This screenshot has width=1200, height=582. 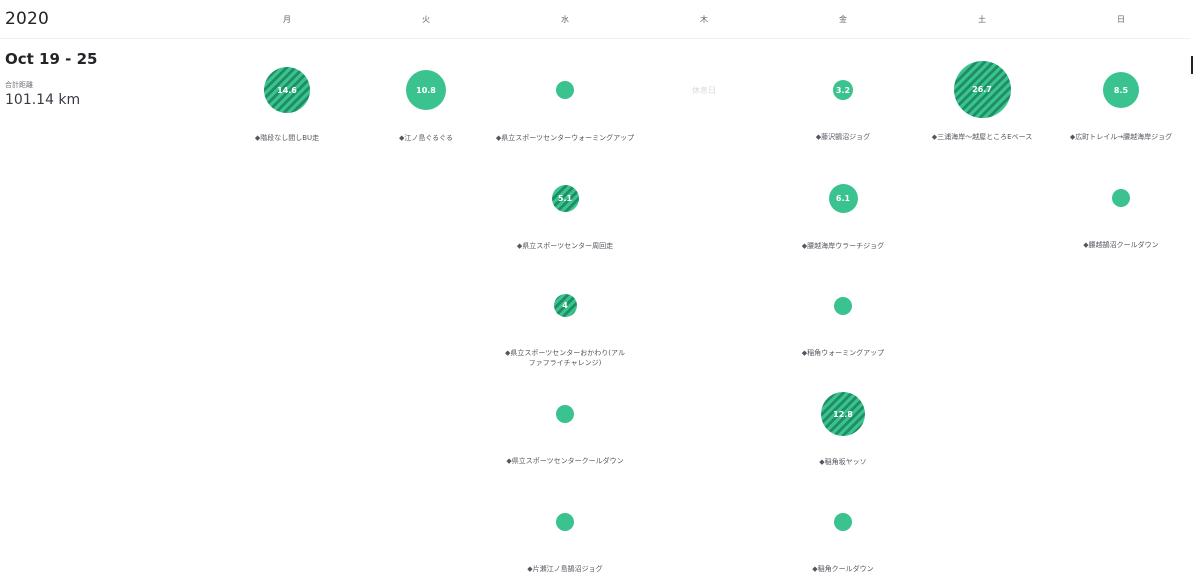 I want to click on day-header-sat: 土, so click(x=982, y=19).